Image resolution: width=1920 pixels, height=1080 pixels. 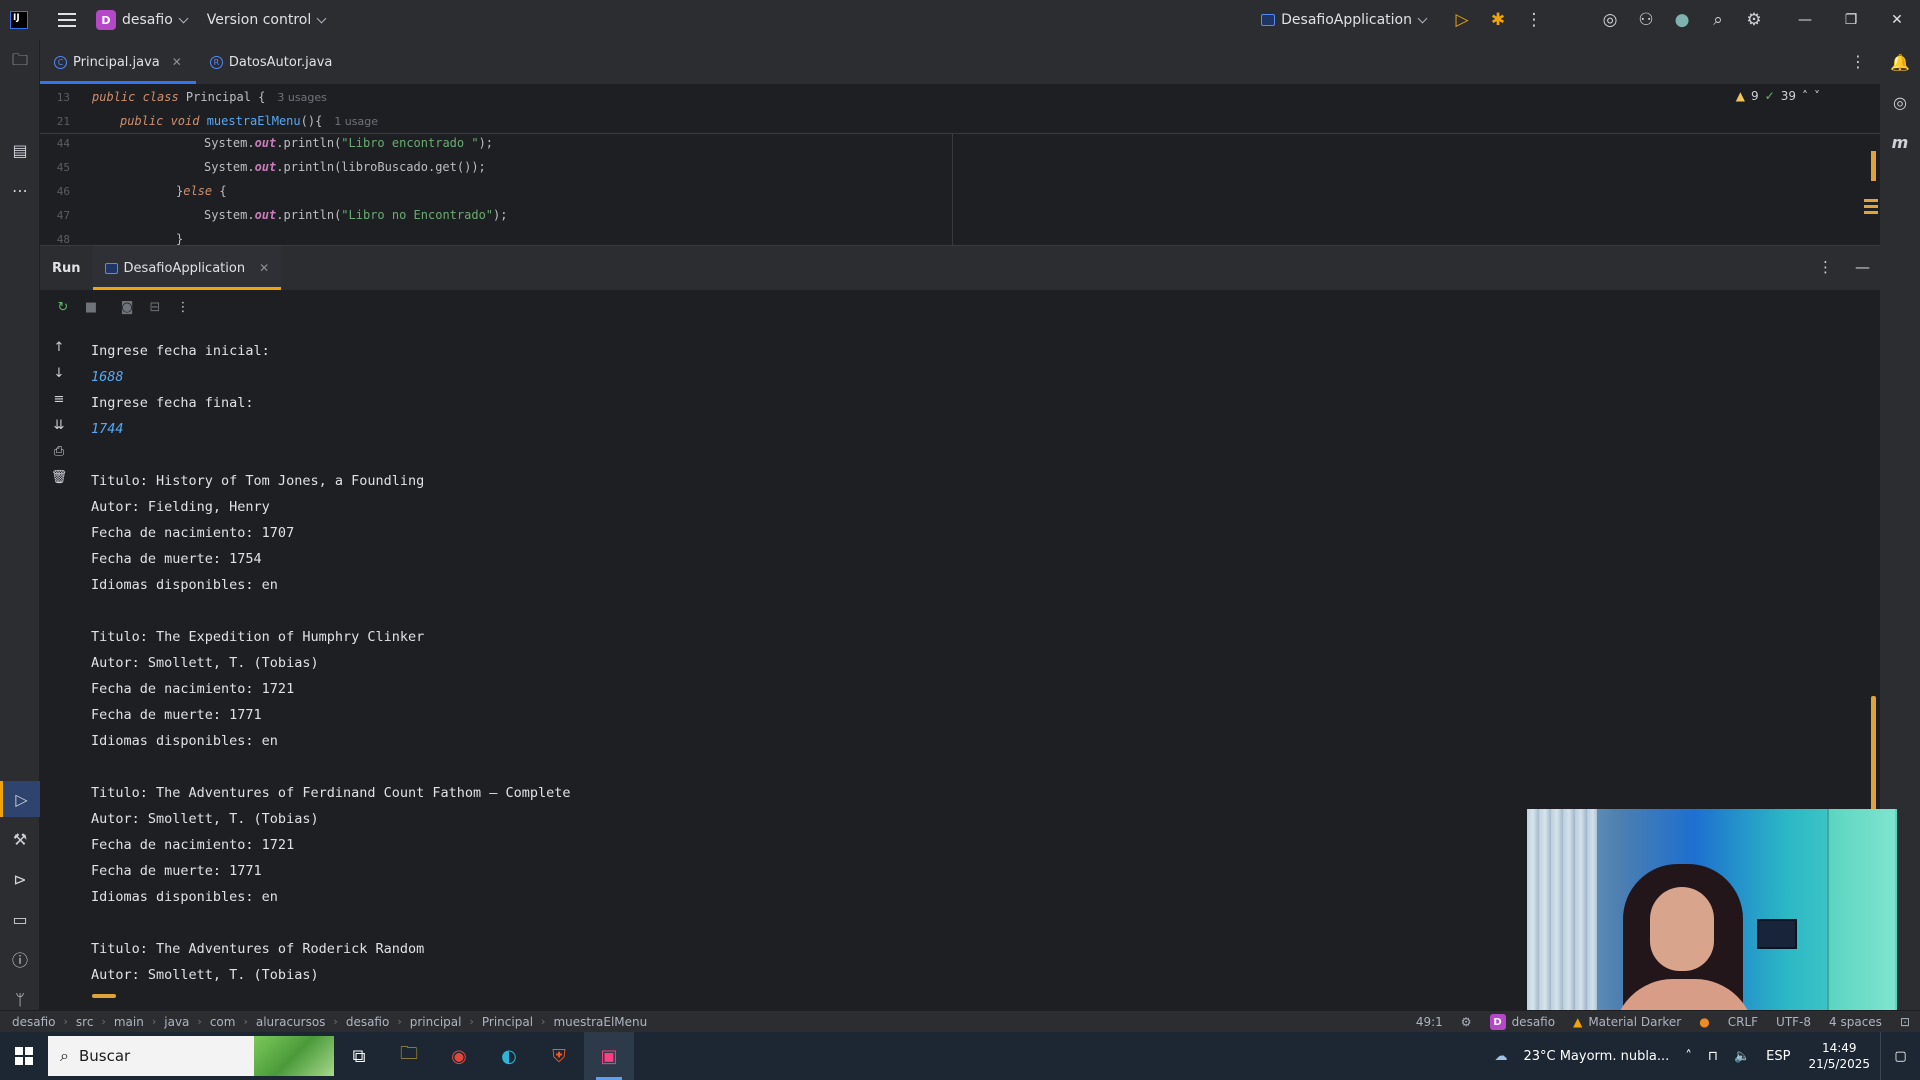 What do you see at coordinates (600, 1022) in the screenshot?
I see `breadcrumb-item: muestraElMenu` at bounding box center [600, 1022].